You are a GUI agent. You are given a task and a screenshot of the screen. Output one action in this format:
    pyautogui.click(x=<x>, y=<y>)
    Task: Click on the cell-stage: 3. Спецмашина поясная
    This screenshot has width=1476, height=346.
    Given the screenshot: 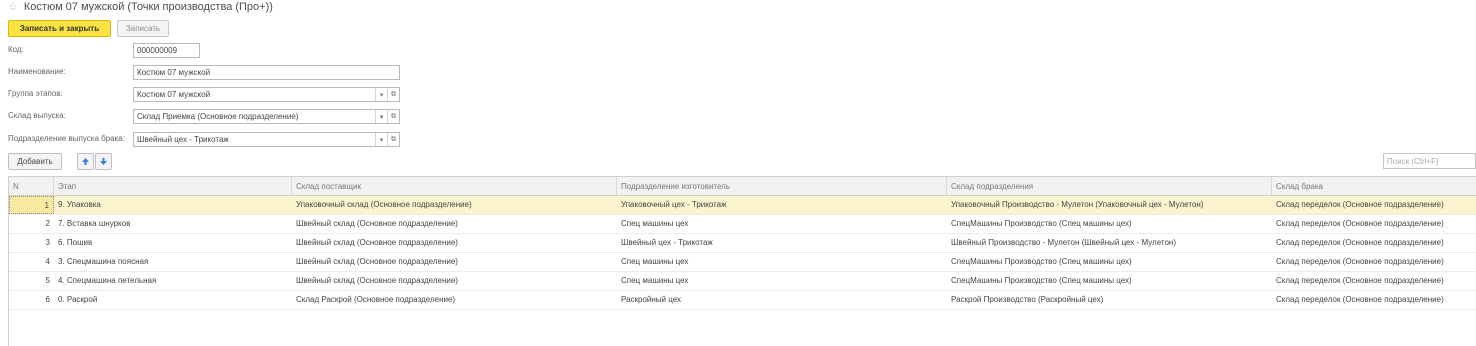 What is the action you would take?
    pyautogui.click(x=103, y=261)
    